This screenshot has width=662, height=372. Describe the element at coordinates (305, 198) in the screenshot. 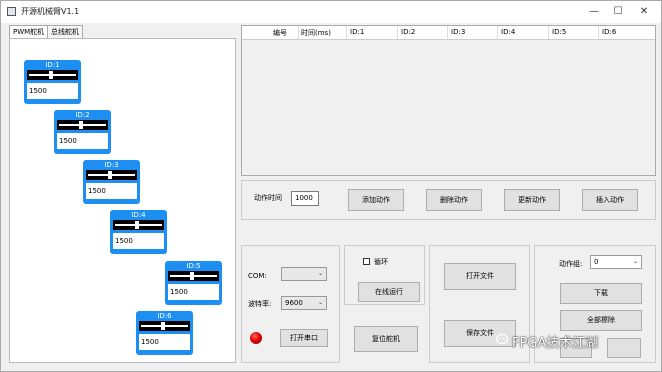

I see `action-time-input: 1000` at that location.